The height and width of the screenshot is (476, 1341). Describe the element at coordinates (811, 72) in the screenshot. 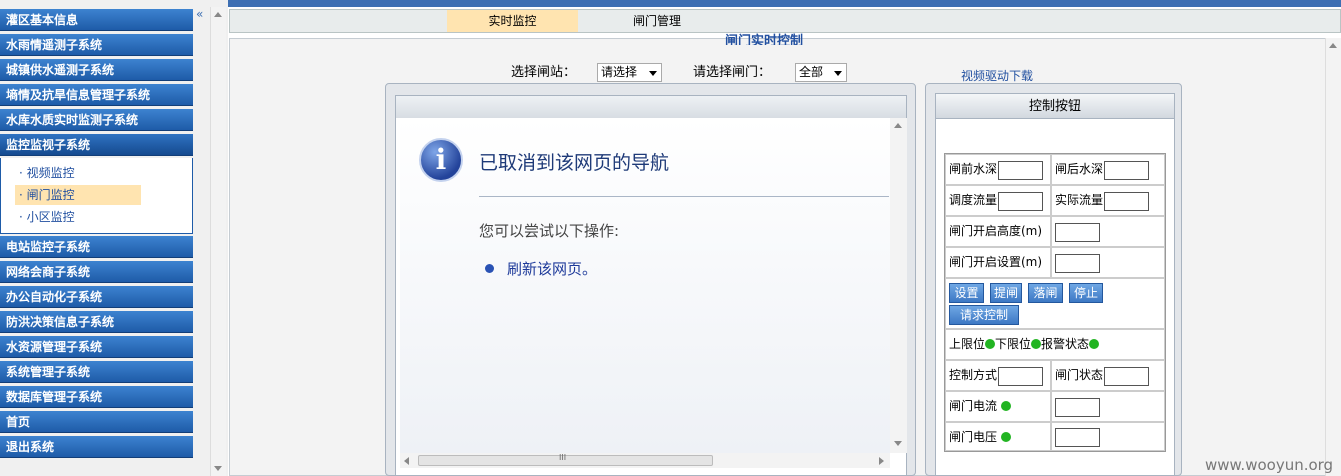

I see `gate-select-value: 全部` at that location.